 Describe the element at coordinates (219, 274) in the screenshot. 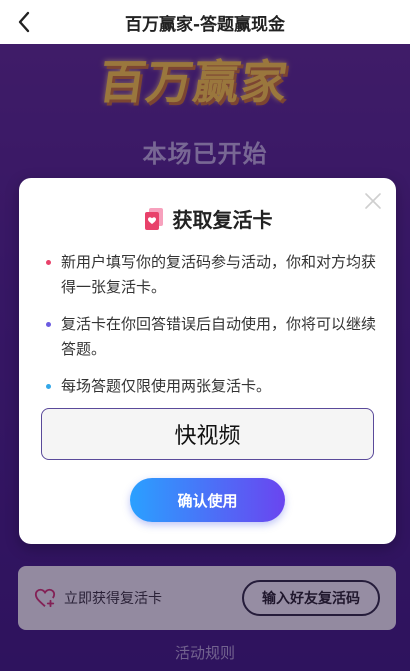

I see `bullet-text: 新用户填写你的复活码参与活动，你和对方均获得一张复活卡。` at that location.